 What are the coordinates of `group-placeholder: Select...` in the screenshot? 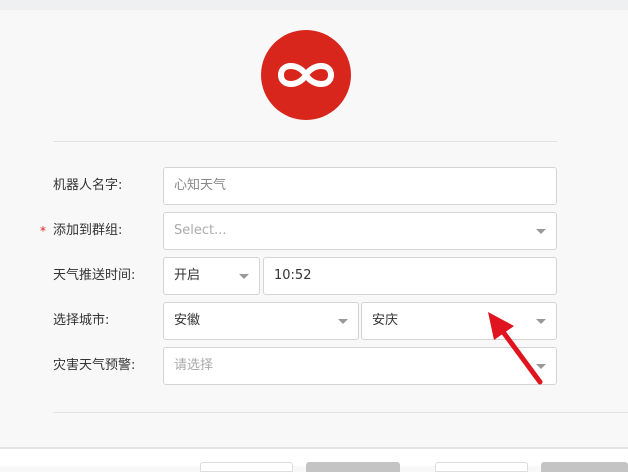 It's located at (200, 230).